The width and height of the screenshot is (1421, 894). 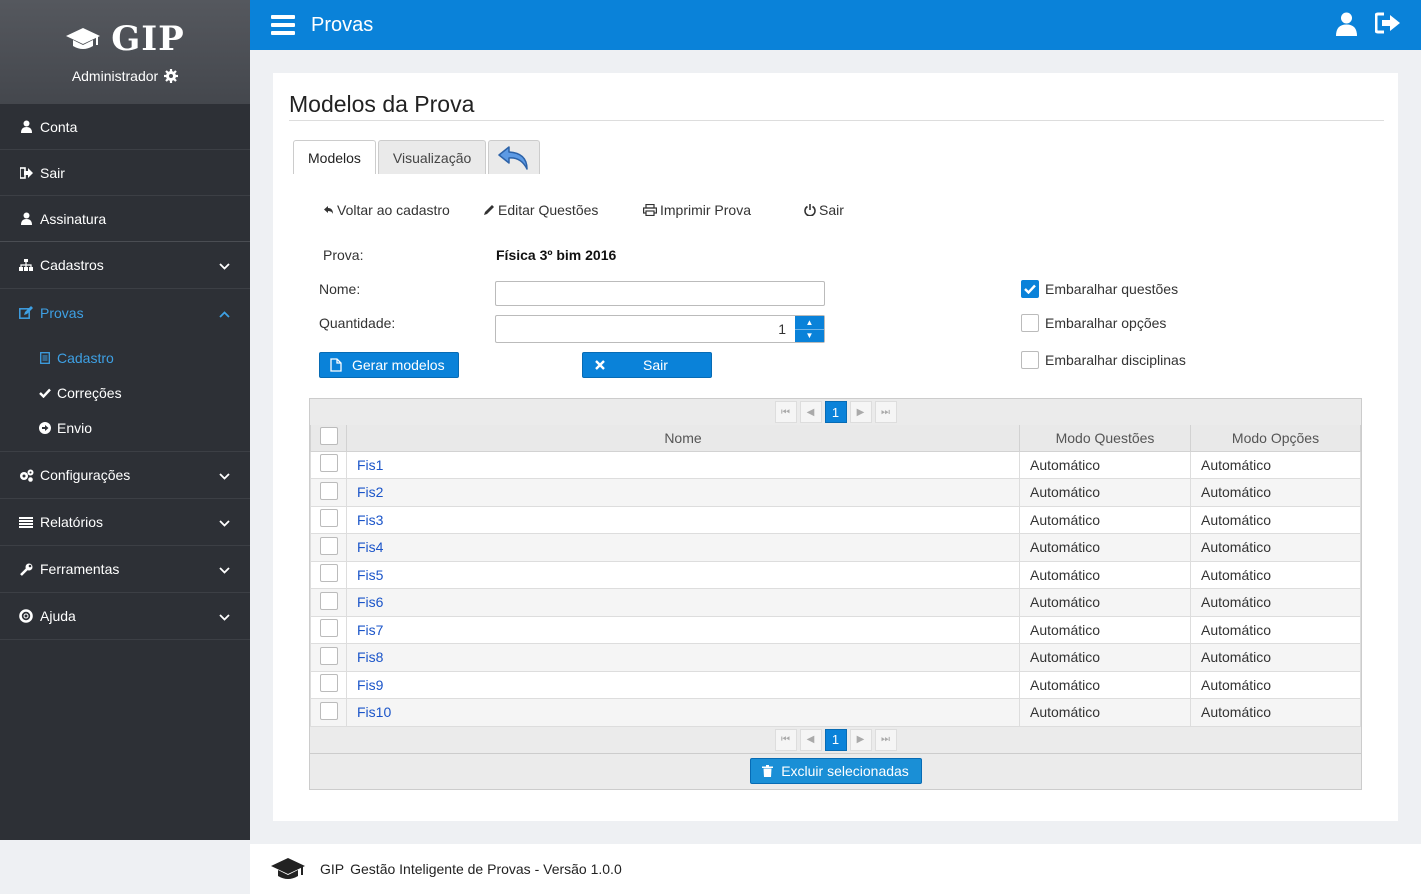 I want to click on model-name-link: Fis9, so click(x=370, y=685).